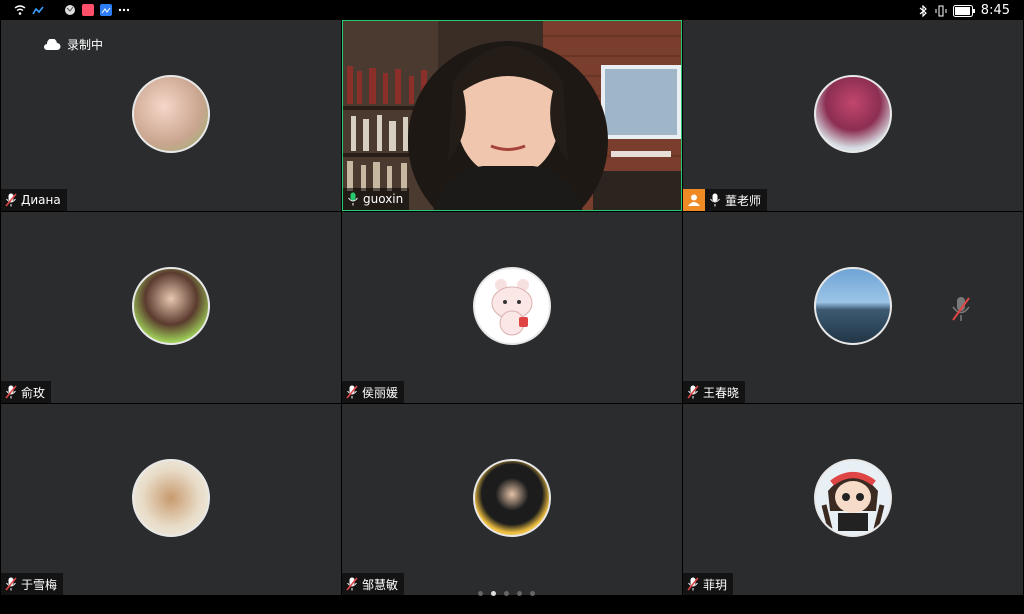 The image size is (1024, 614). I want to click on participant-namebar: 于雪梅, so click(32, 584).